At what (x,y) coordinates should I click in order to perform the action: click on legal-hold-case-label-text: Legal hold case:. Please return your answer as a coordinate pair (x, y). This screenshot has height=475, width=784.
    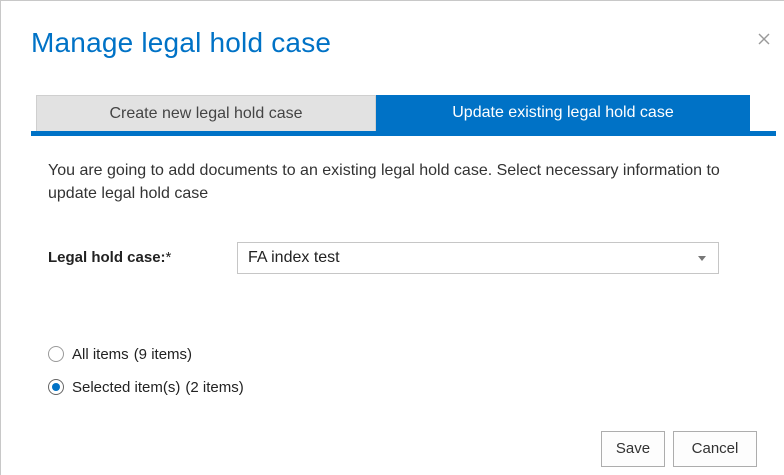
    Looking at the image, I should click on (107, 257).